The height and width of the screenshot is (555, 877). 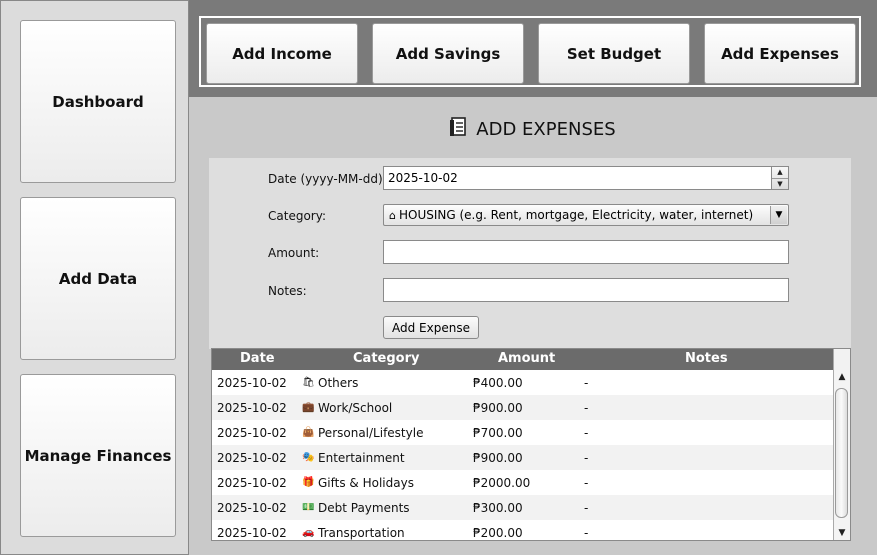 What do you see at coordinates (498, 533) in the screenshot?
I see `cell-amount: ₱200.00` at bounding box center [498, 533].